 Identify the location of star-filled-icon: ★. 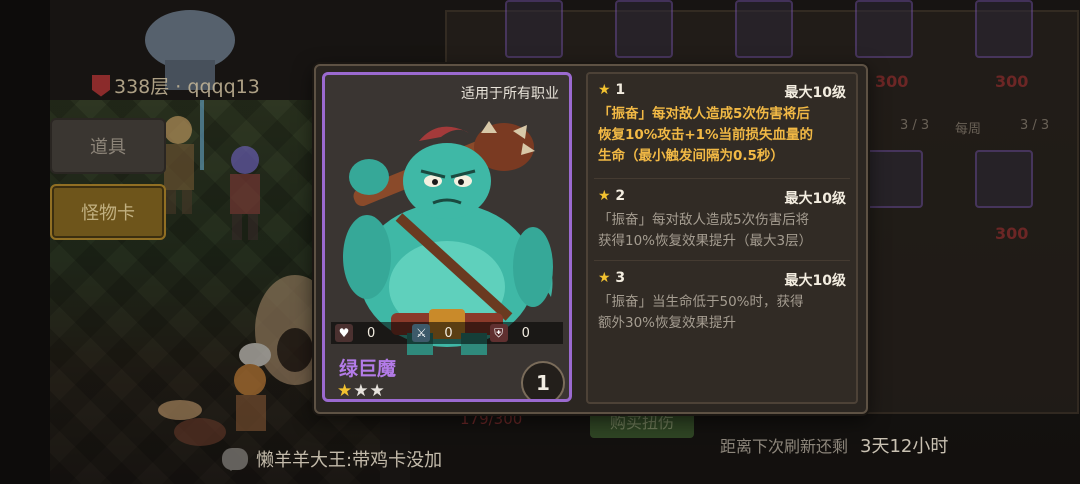
(345, 391).